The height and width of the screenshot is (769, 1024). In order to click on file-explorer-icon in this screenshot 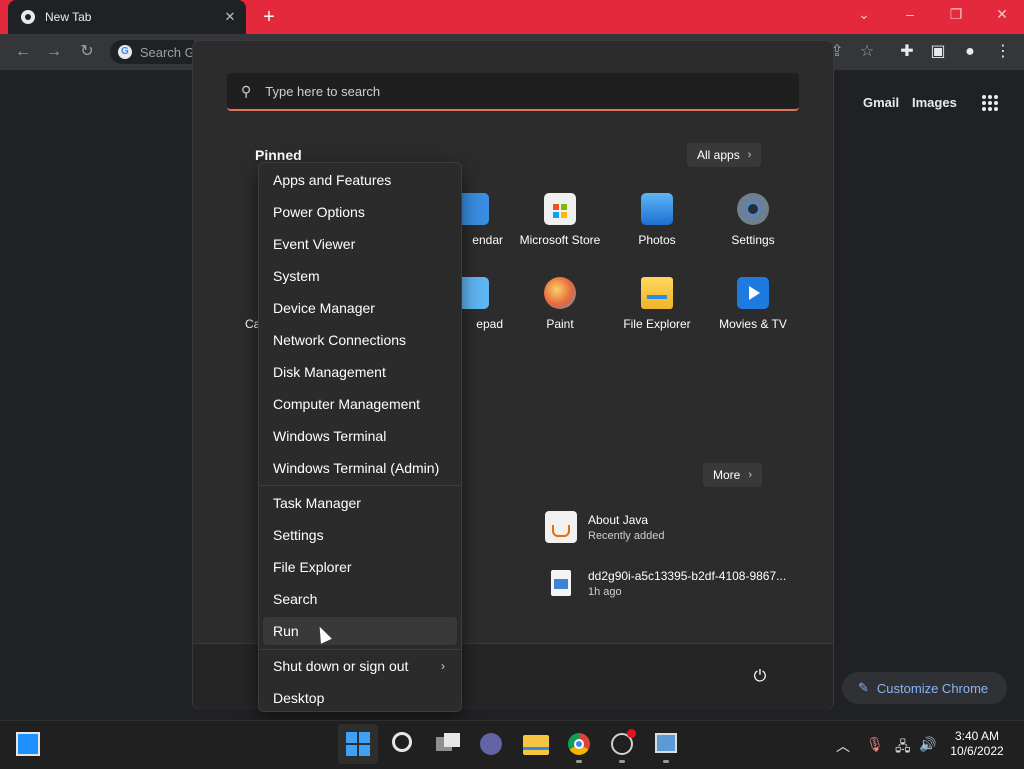, I will do `click(536, 745)`.